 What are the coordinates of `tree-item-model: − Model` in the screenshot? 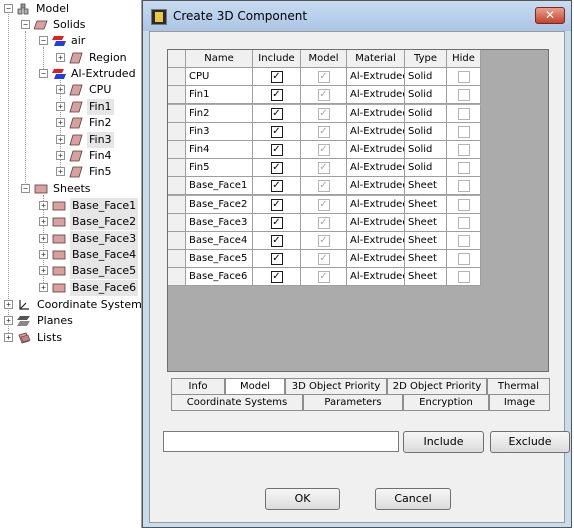 It's located at (69, 9).